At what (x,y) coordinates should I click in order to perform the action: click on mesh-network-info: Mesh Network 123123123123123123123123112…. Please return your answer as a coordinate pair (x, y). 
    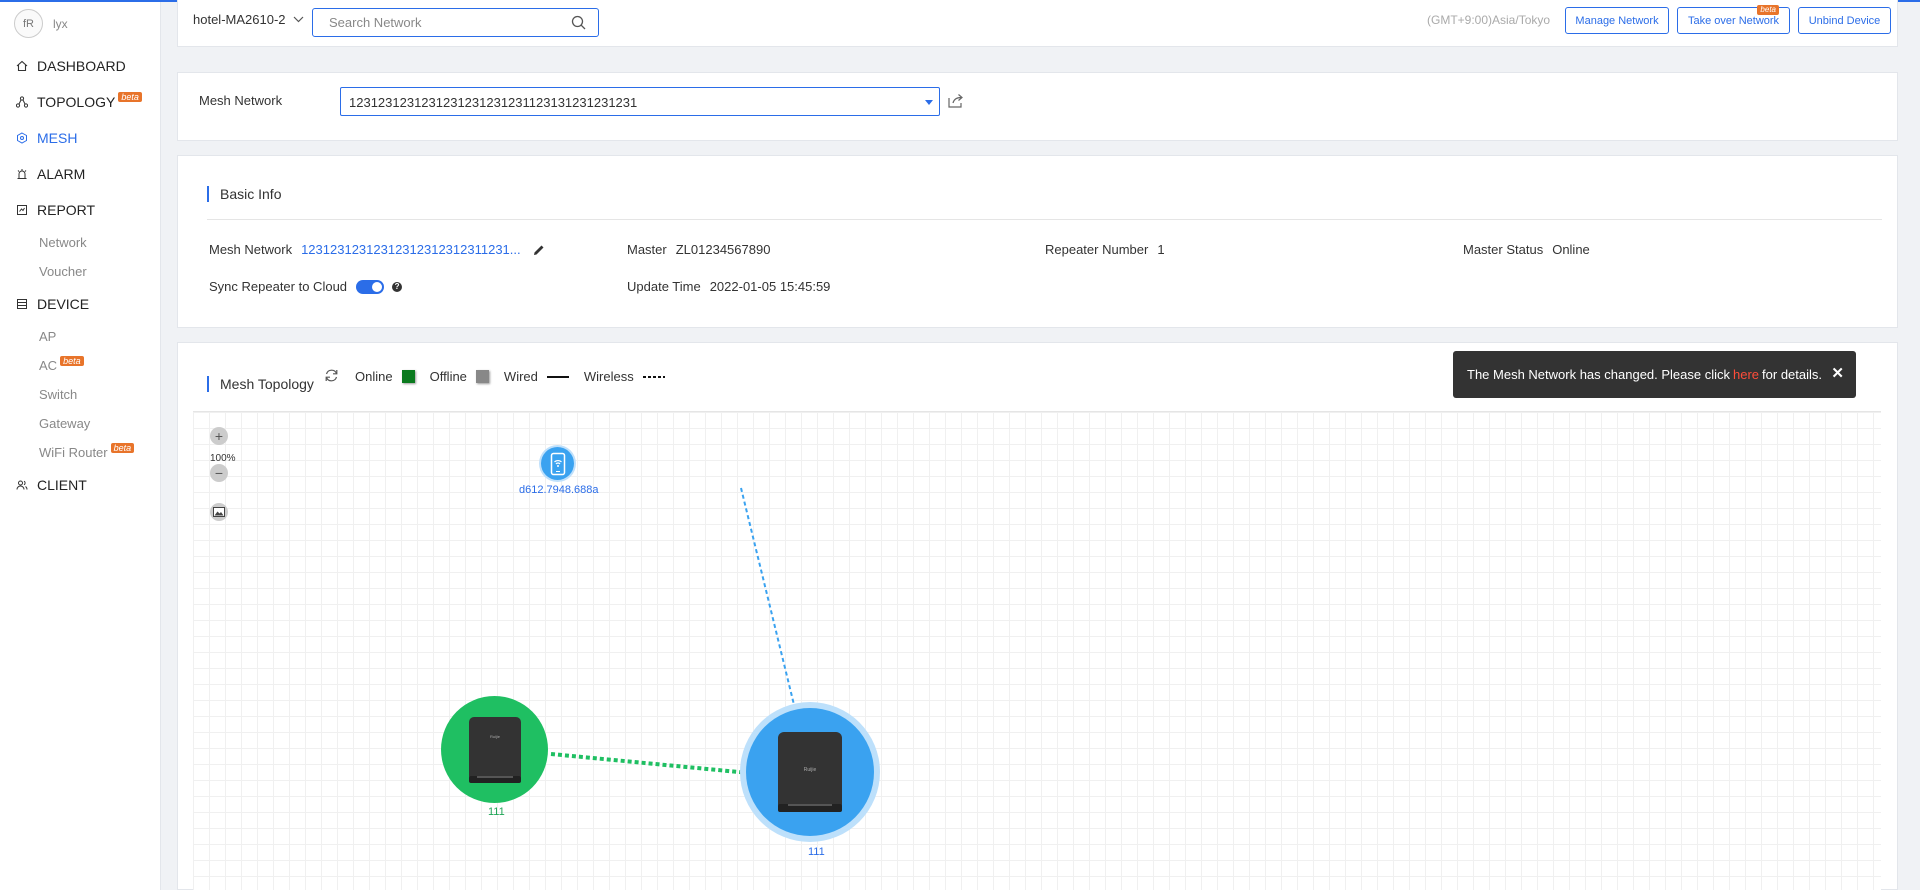
    Looking at the image, I should click on (377, 249).